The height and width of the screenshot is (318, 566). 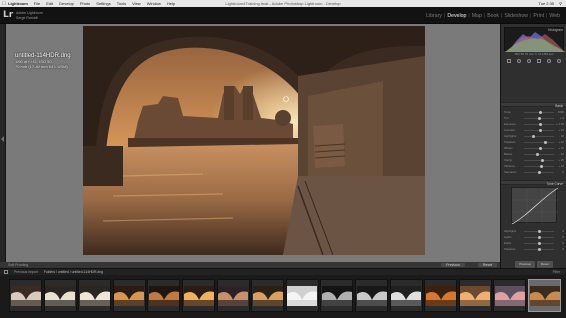 I want to click on red-eye-icon, so click(x=529, y=61).